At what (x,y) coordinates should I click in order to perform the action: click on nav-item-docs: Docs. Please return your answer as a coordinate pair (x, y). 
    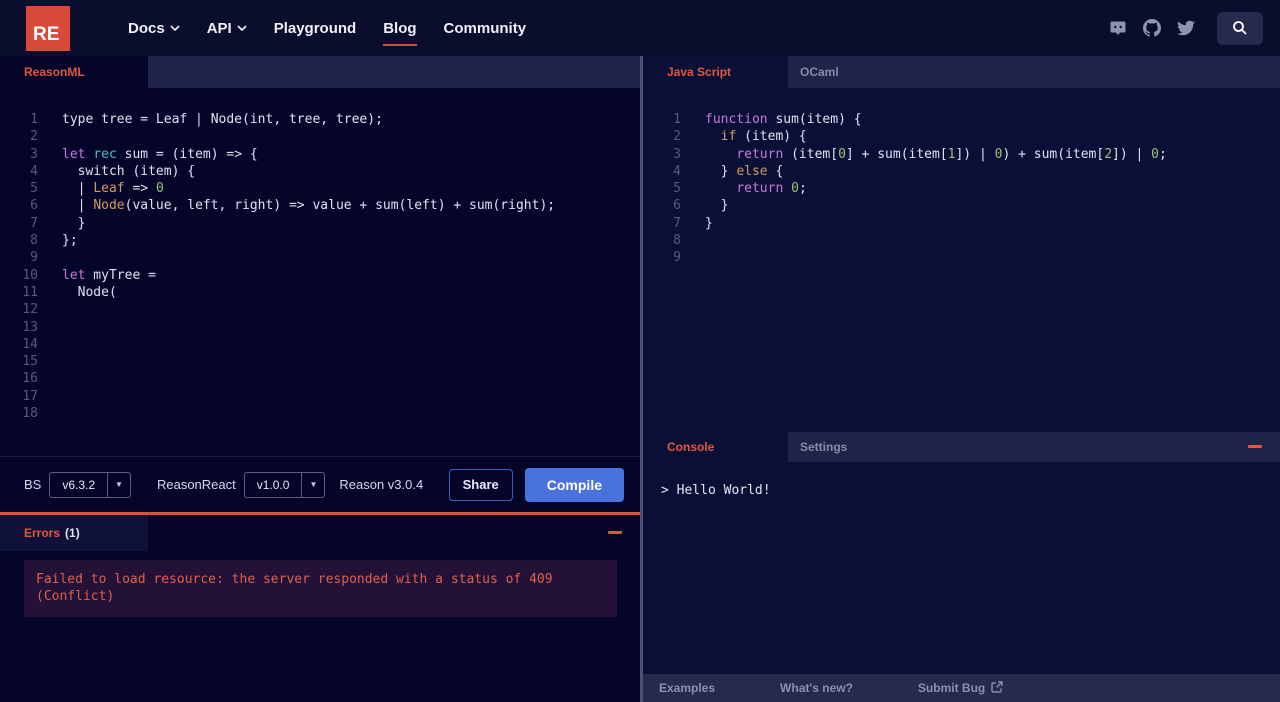
    Looking at the image, I should click on (154, 28).